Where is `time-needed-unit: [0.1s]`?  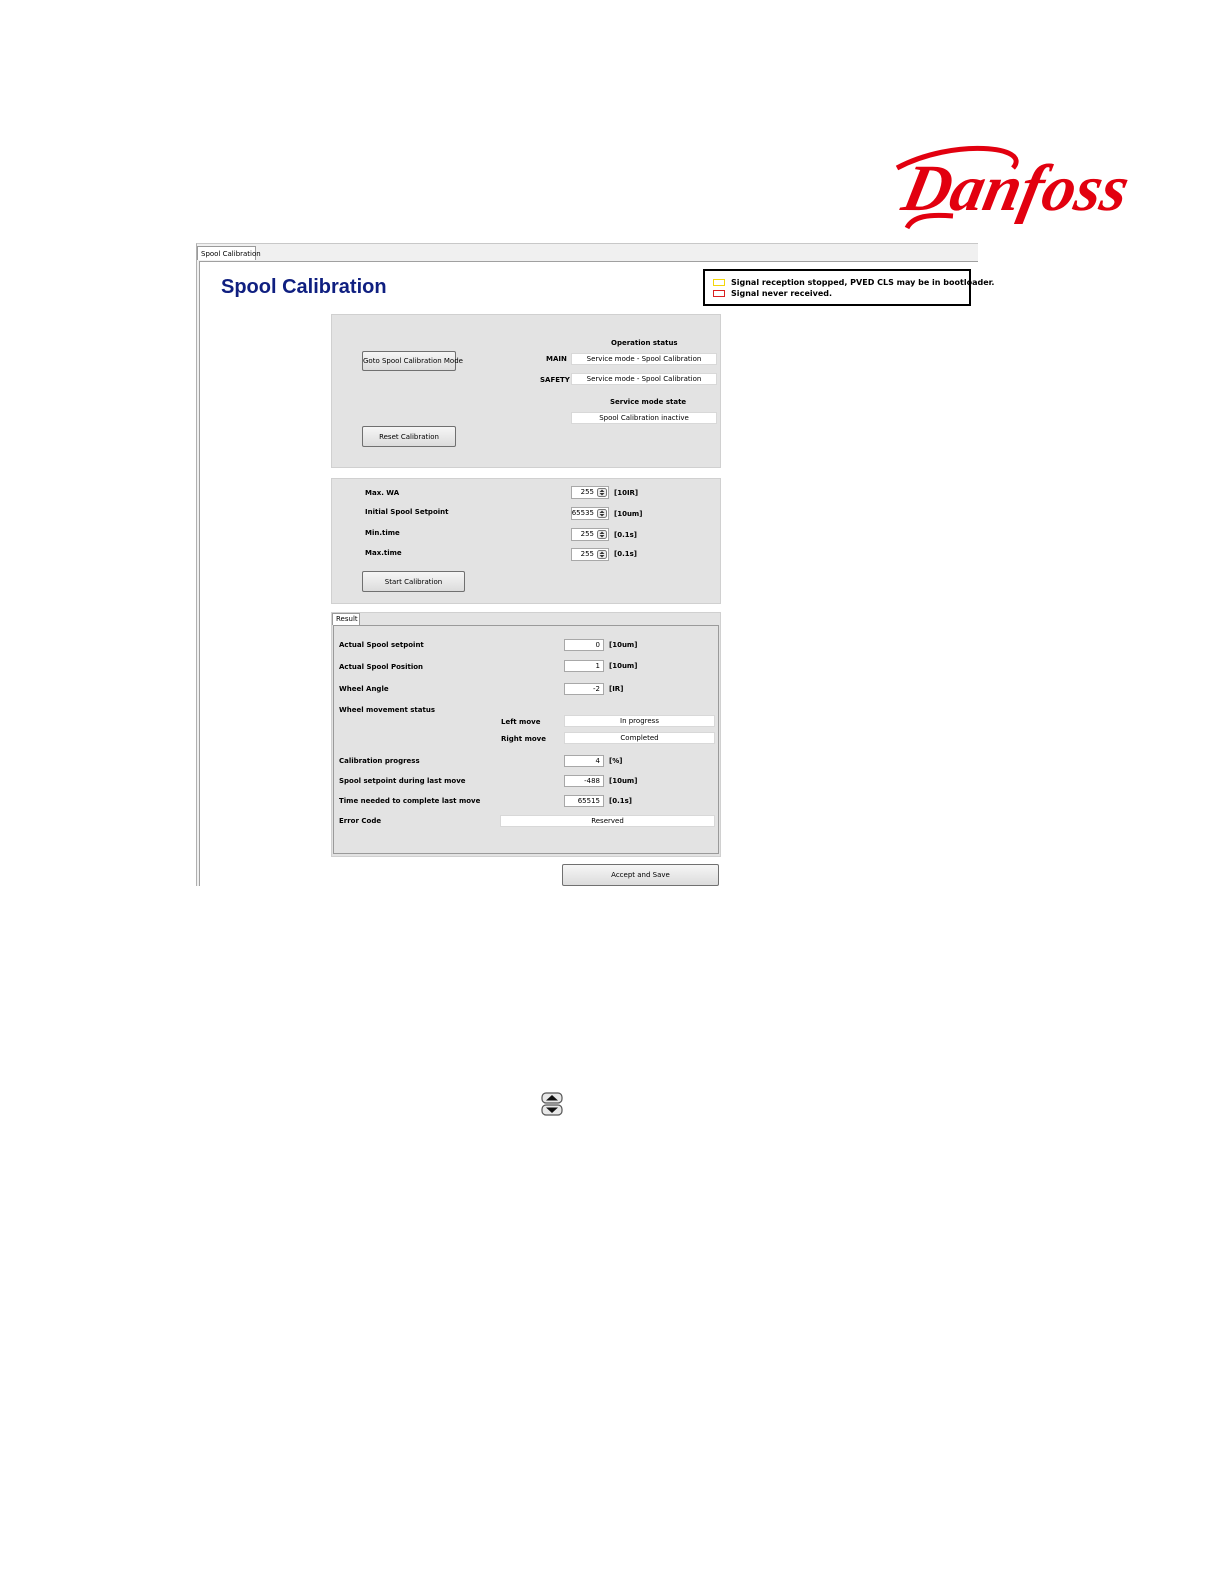
time-needed-unit: [0.1s] is located at coordinates (620, 801).